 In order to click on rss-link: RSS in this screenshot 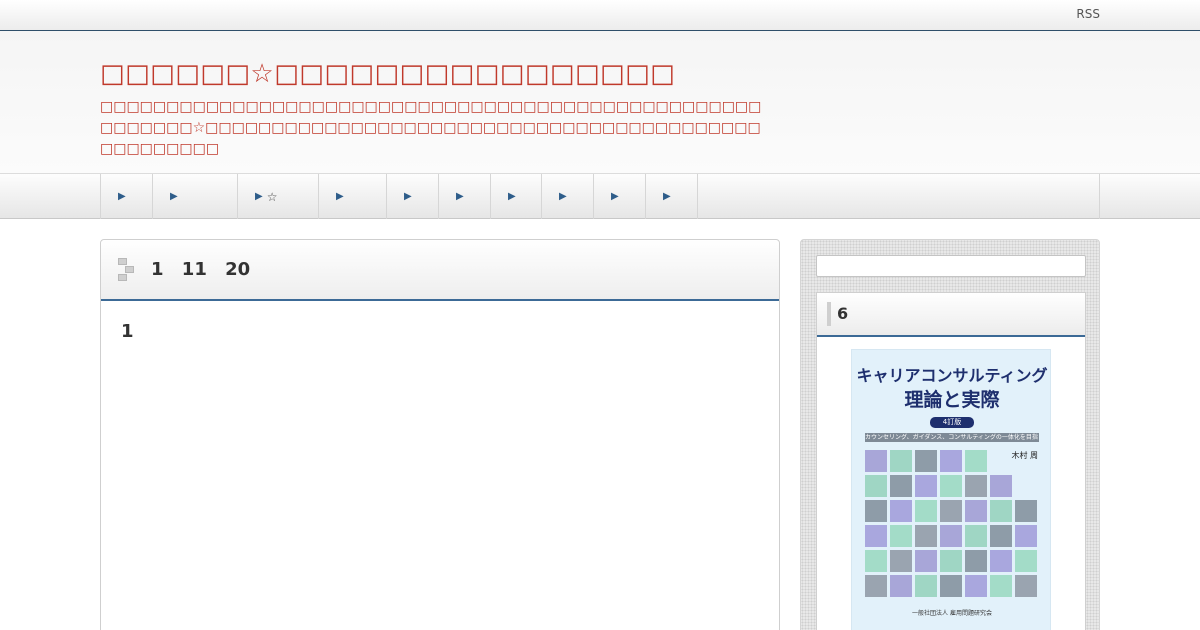, I will do `click(1088, 14)`.